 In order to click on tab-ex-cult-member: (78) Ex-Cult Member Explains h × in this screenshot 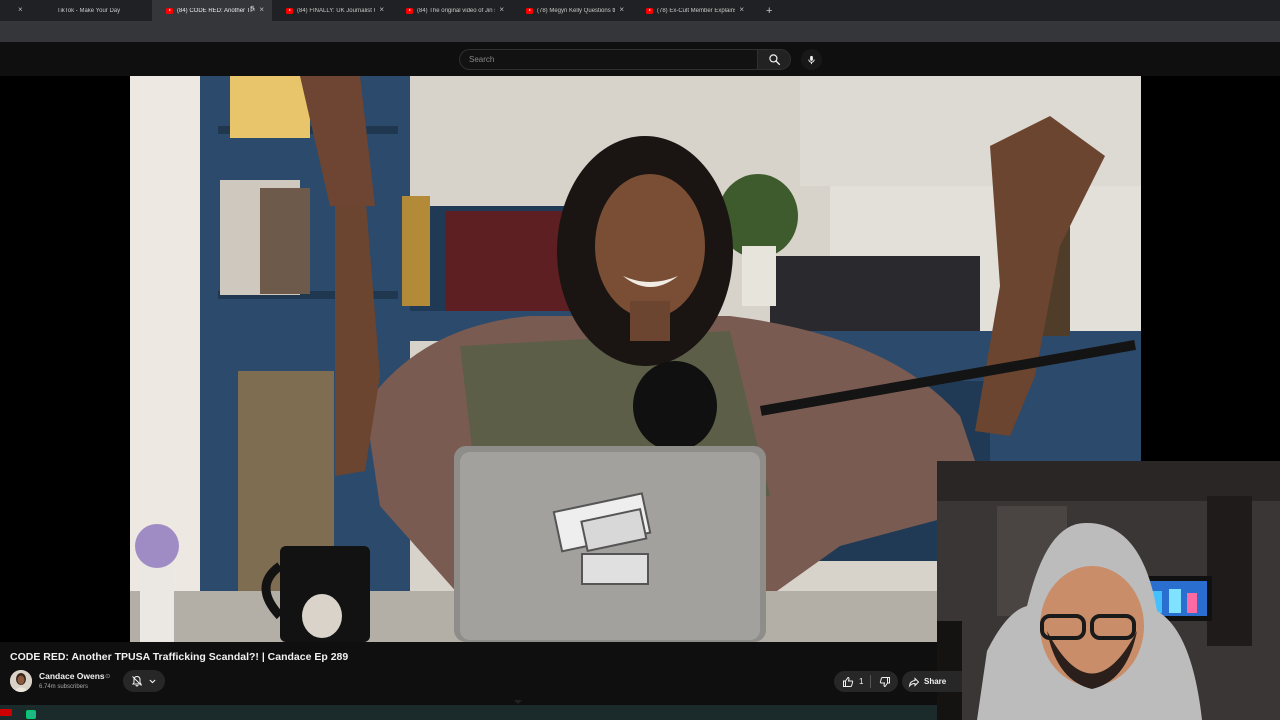, I will do `click(692, 10)`.